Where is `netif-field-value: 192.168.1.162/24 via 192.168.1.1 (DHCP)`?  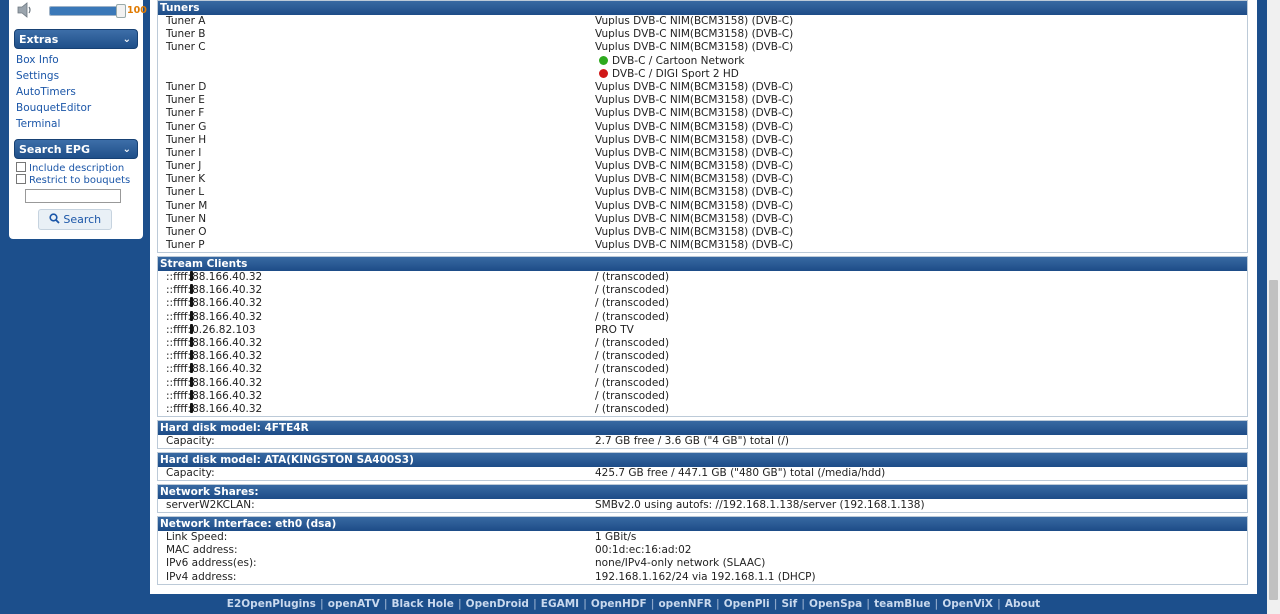
netif-field-value: 192.168.1.162/24 via 192.168.1.1 (DHCP) is located at coordinates (705, 576).